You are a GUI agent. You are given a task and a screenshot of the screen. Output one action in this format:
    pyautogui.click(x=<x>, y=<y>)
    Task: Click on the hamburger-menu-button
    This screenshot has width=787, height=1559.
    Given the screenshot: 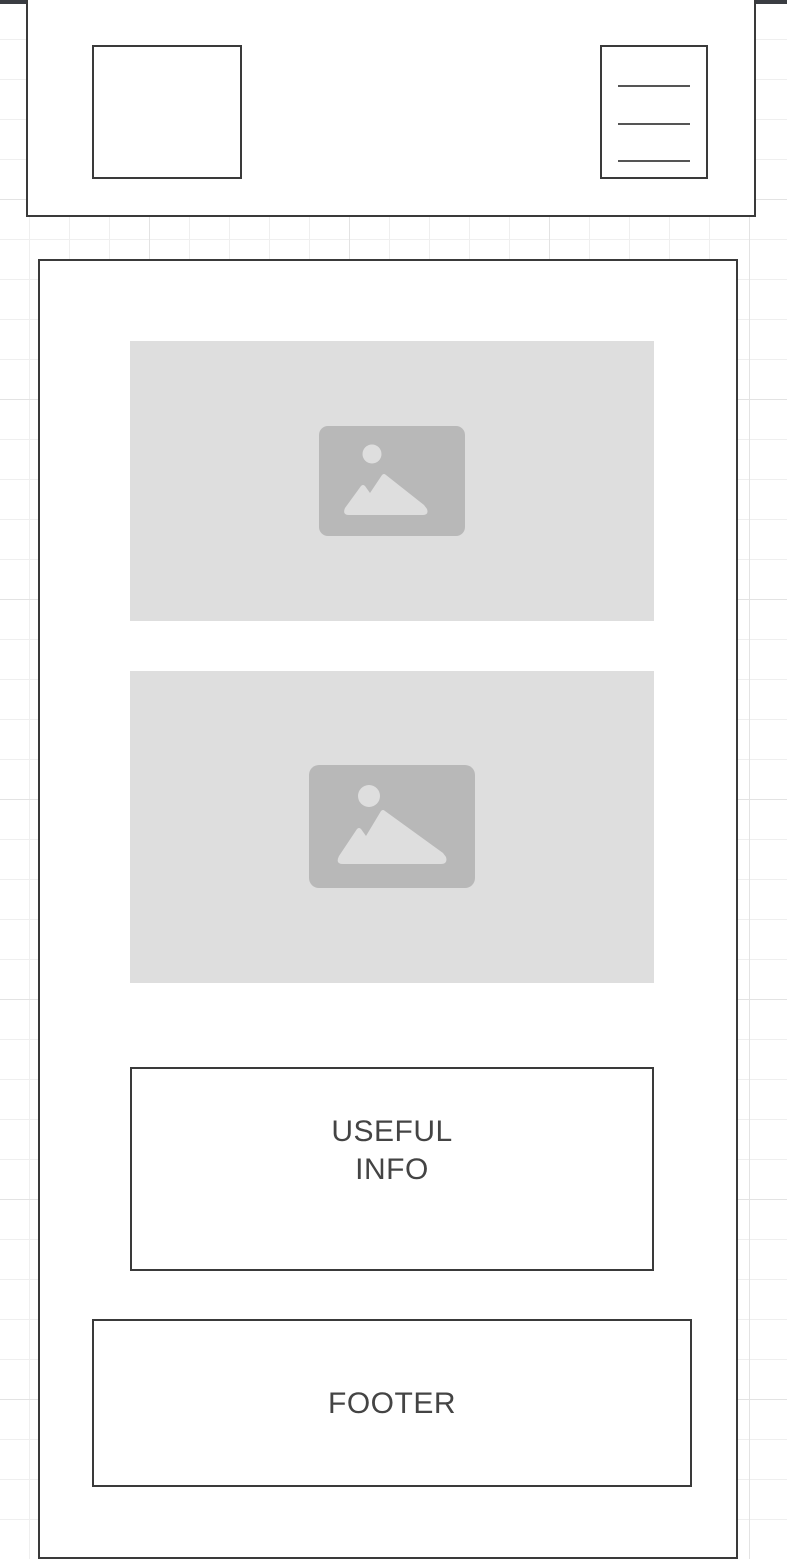 What is the action you would take?
    pyautogui.click(x=654, y=112)
    